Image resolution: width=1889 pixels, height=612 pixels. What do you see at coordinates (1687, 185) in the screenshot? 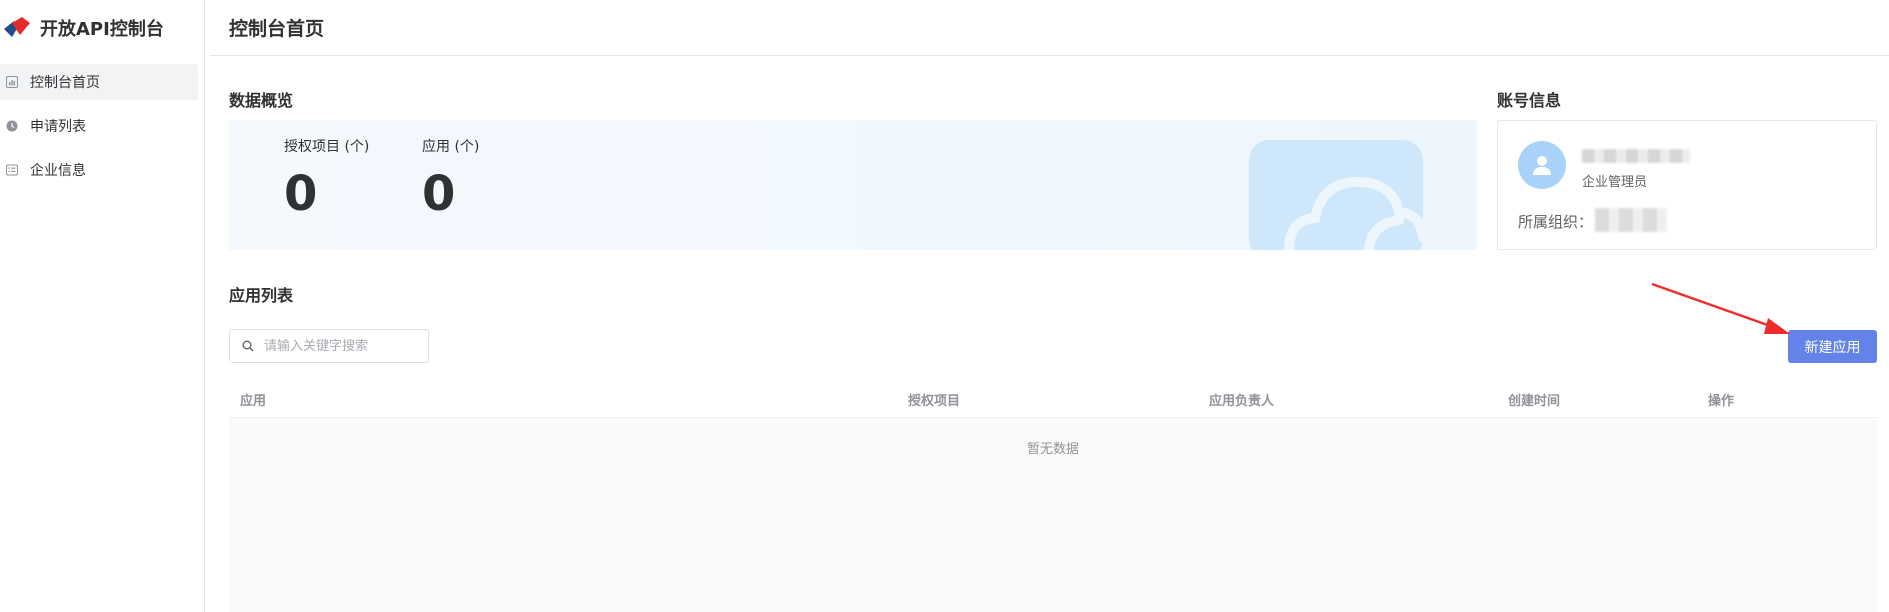
I see `account-card: 企业管理员 所属组织：` at bounding box center [1687, 185].